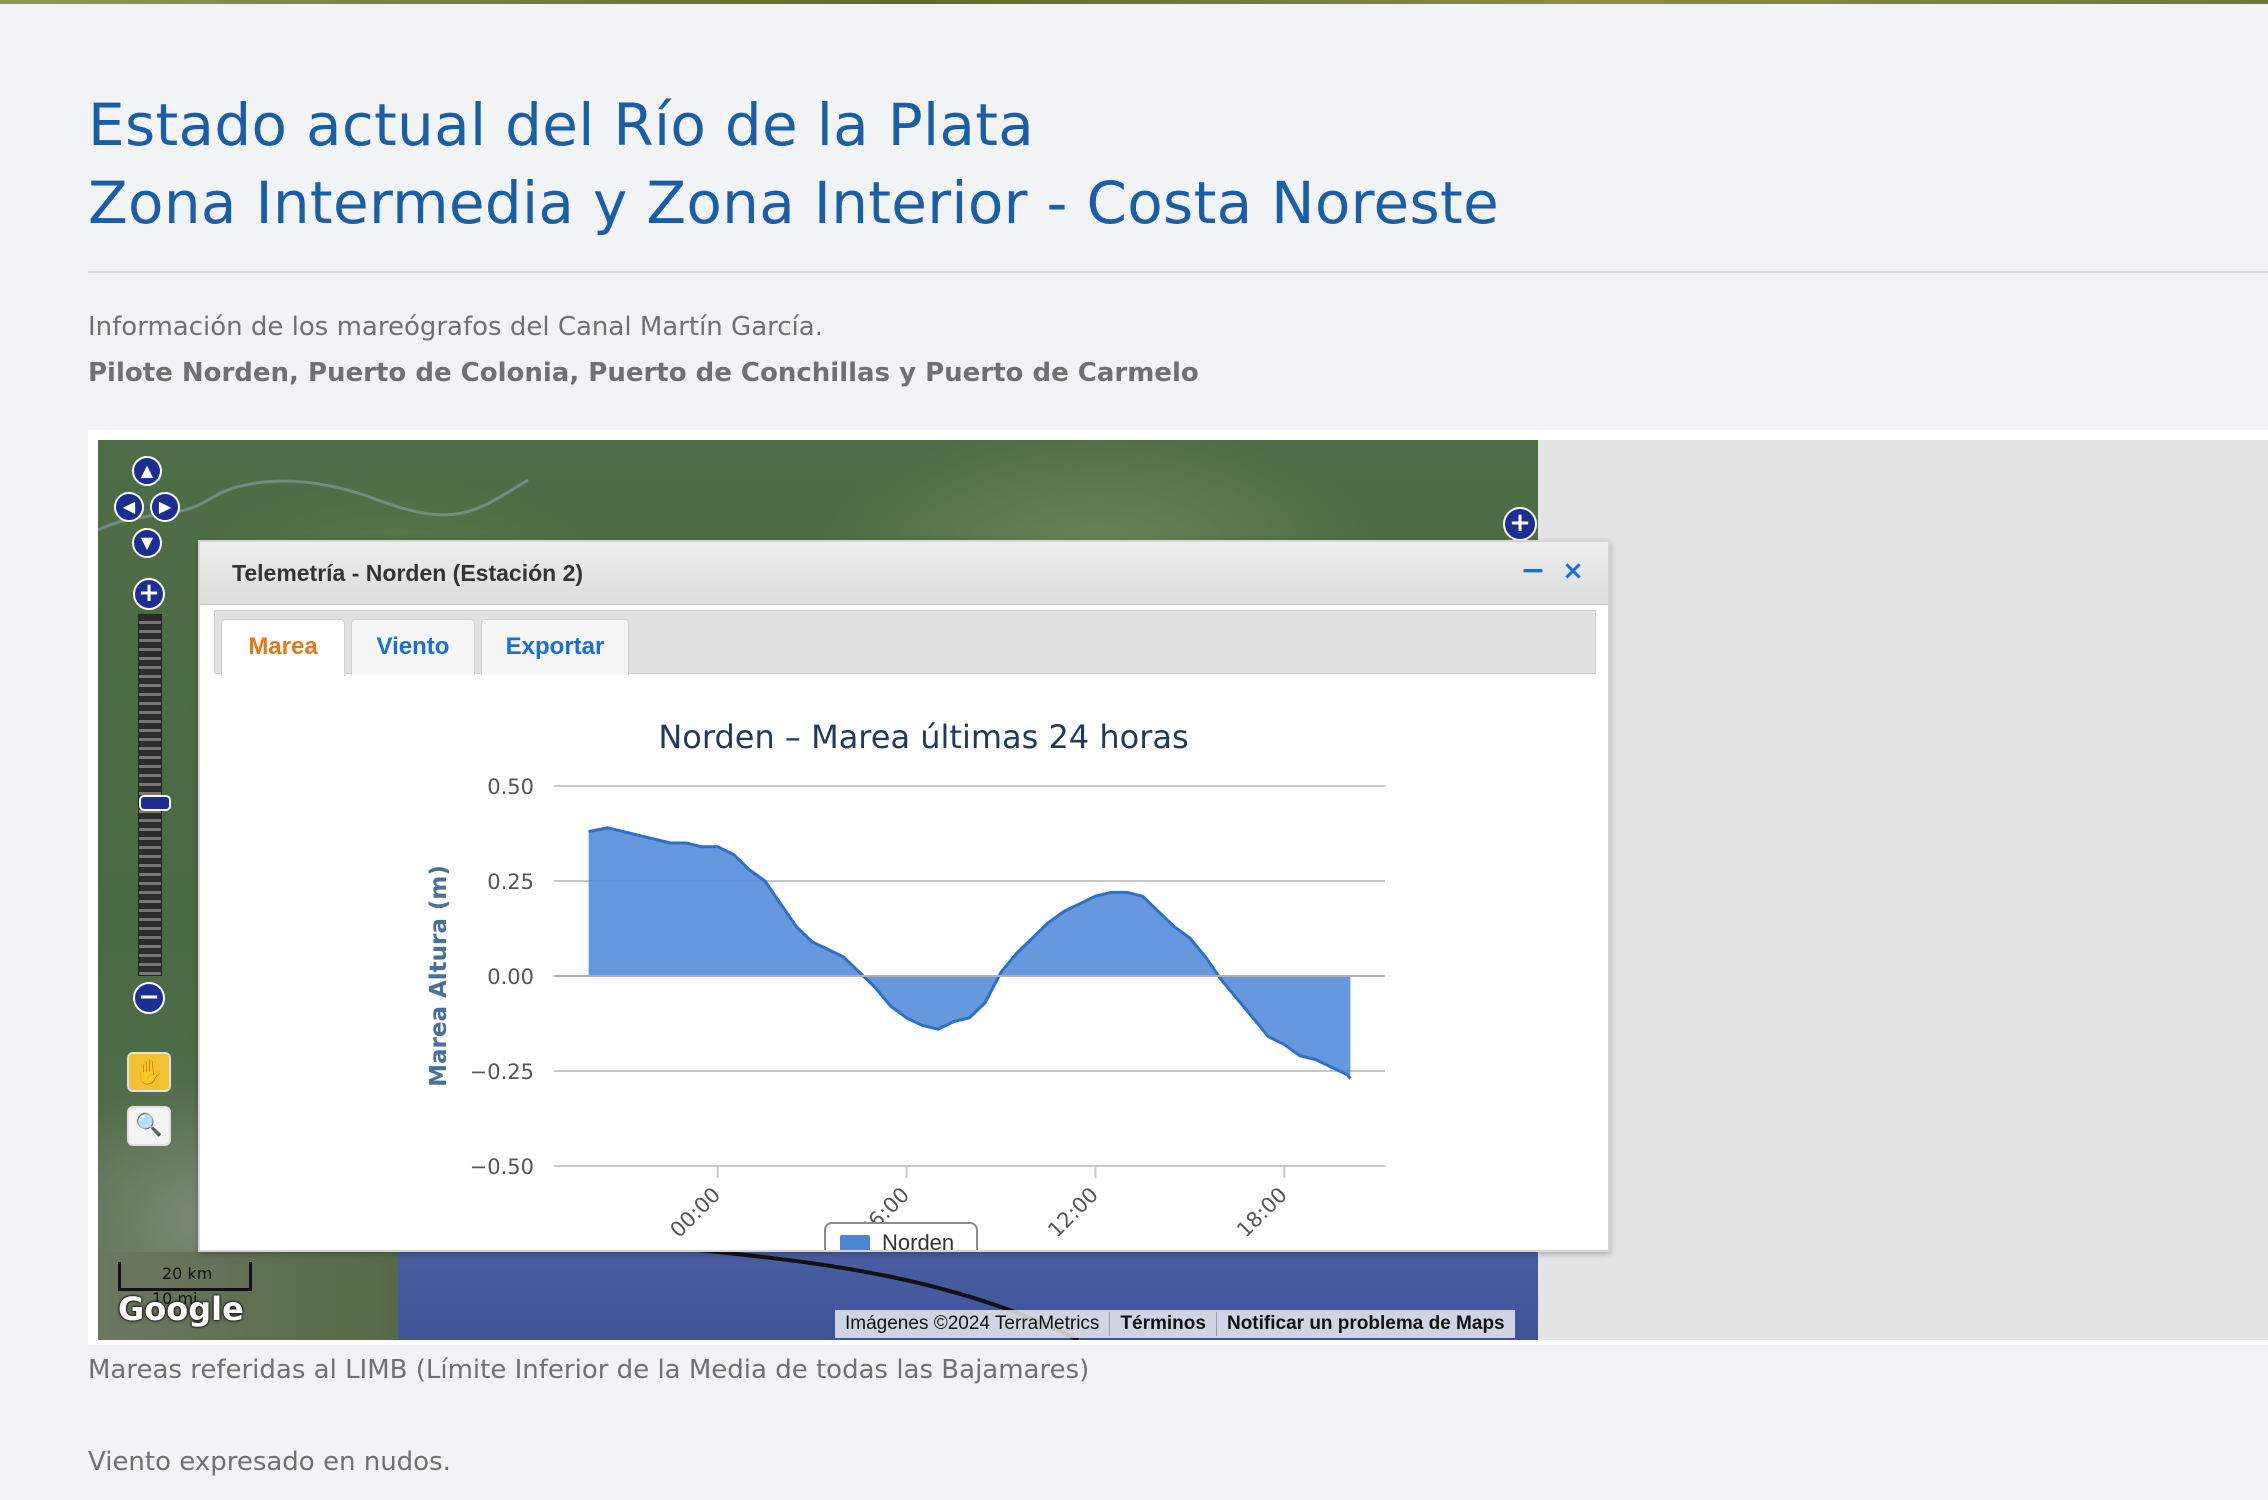 Image resolution: width=2268 pixels, height=1500 pixels. I want to click on zoom-in-icon: +, so click(149, 594).